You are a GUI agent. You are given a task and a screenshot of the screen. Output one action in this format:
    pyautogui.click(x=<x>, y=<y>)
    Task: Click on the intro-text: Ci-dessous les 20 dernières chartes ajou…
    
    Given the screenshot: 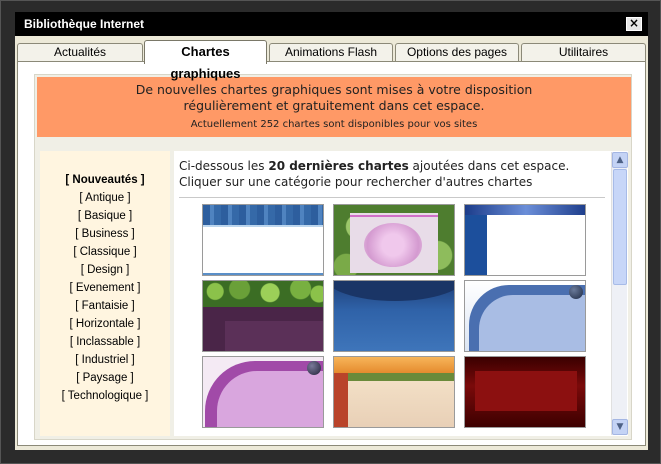 What is the action you would take?
    pyautogui.click(x=391, y=174)
    